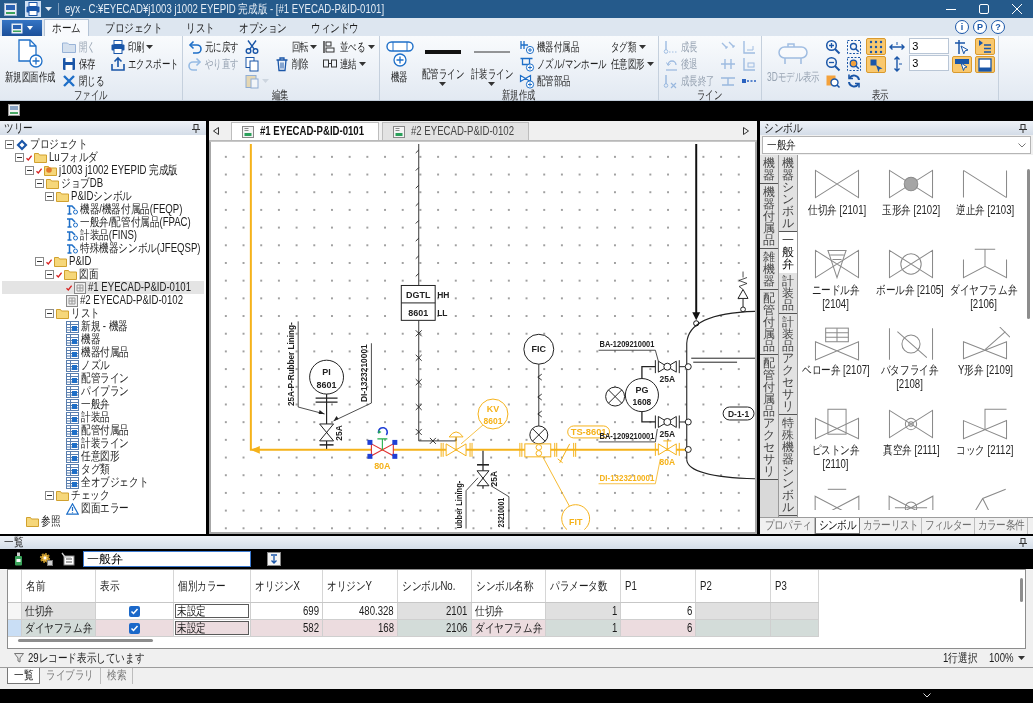  I want to click on ribbon-large-button: 新規図面作成, so click(30, 62).